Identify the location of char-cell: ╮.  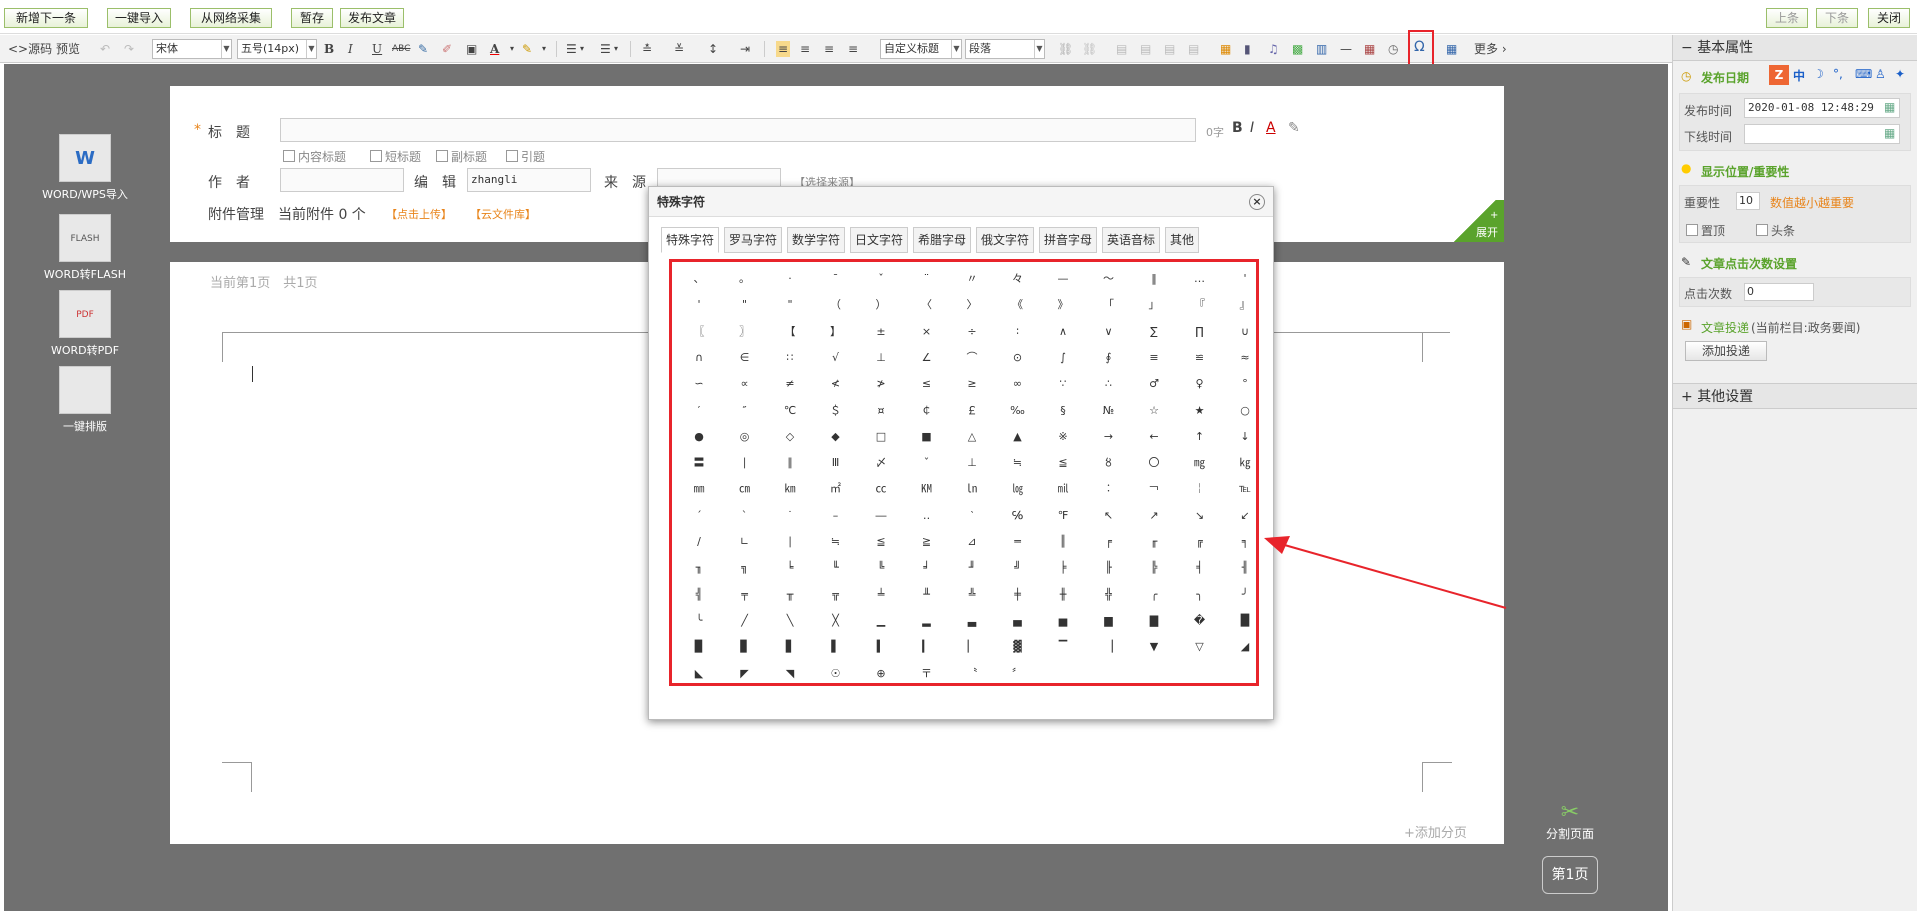
(1200, 595).